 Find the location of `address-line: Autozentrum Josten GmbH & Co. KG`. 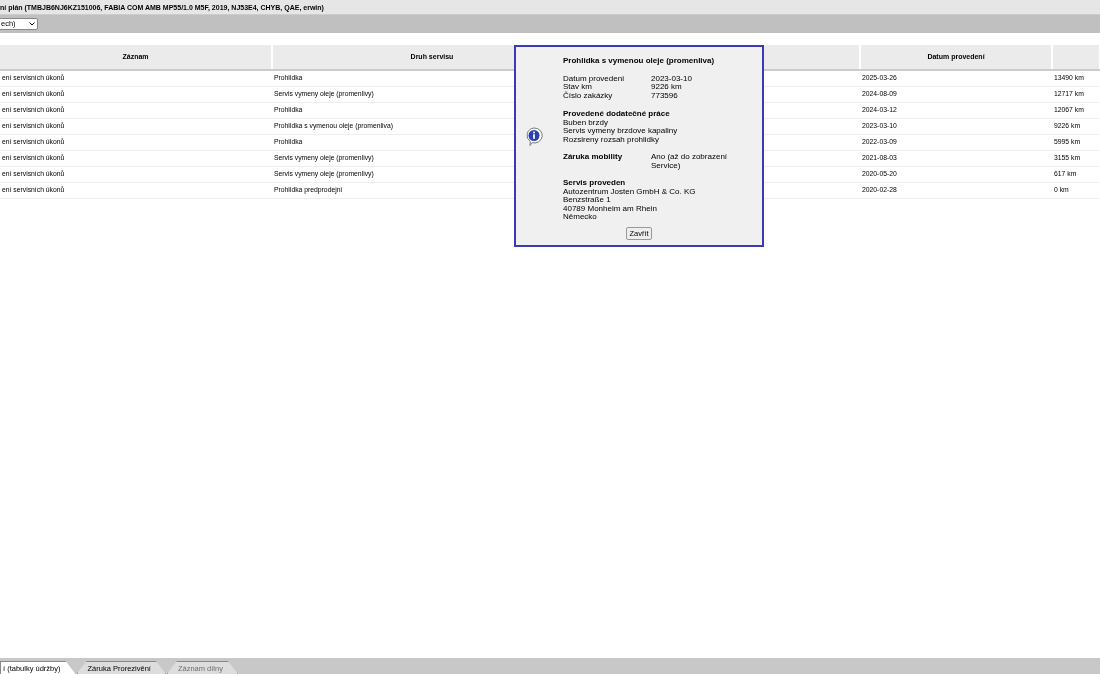

address-line: Autozentrum Josten GmbH & Co. KG is located at coordinates (630, 191).